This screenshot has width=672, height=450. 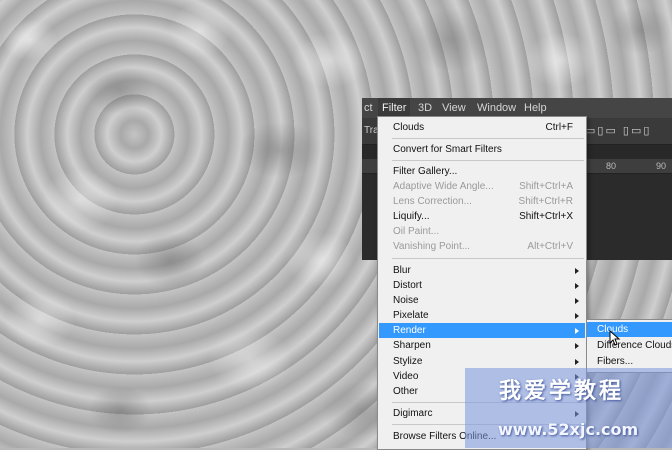 What do you see at coordinates (425, 108) in the screenshot?
I see `menu-3d: 3D` at bounding box center [425, 108].